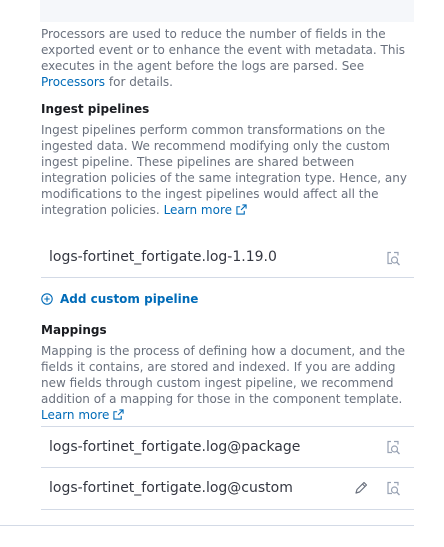 This screenshot has height=547, width=444. I want to click on processors-suffix: for details., so click(139, 82).